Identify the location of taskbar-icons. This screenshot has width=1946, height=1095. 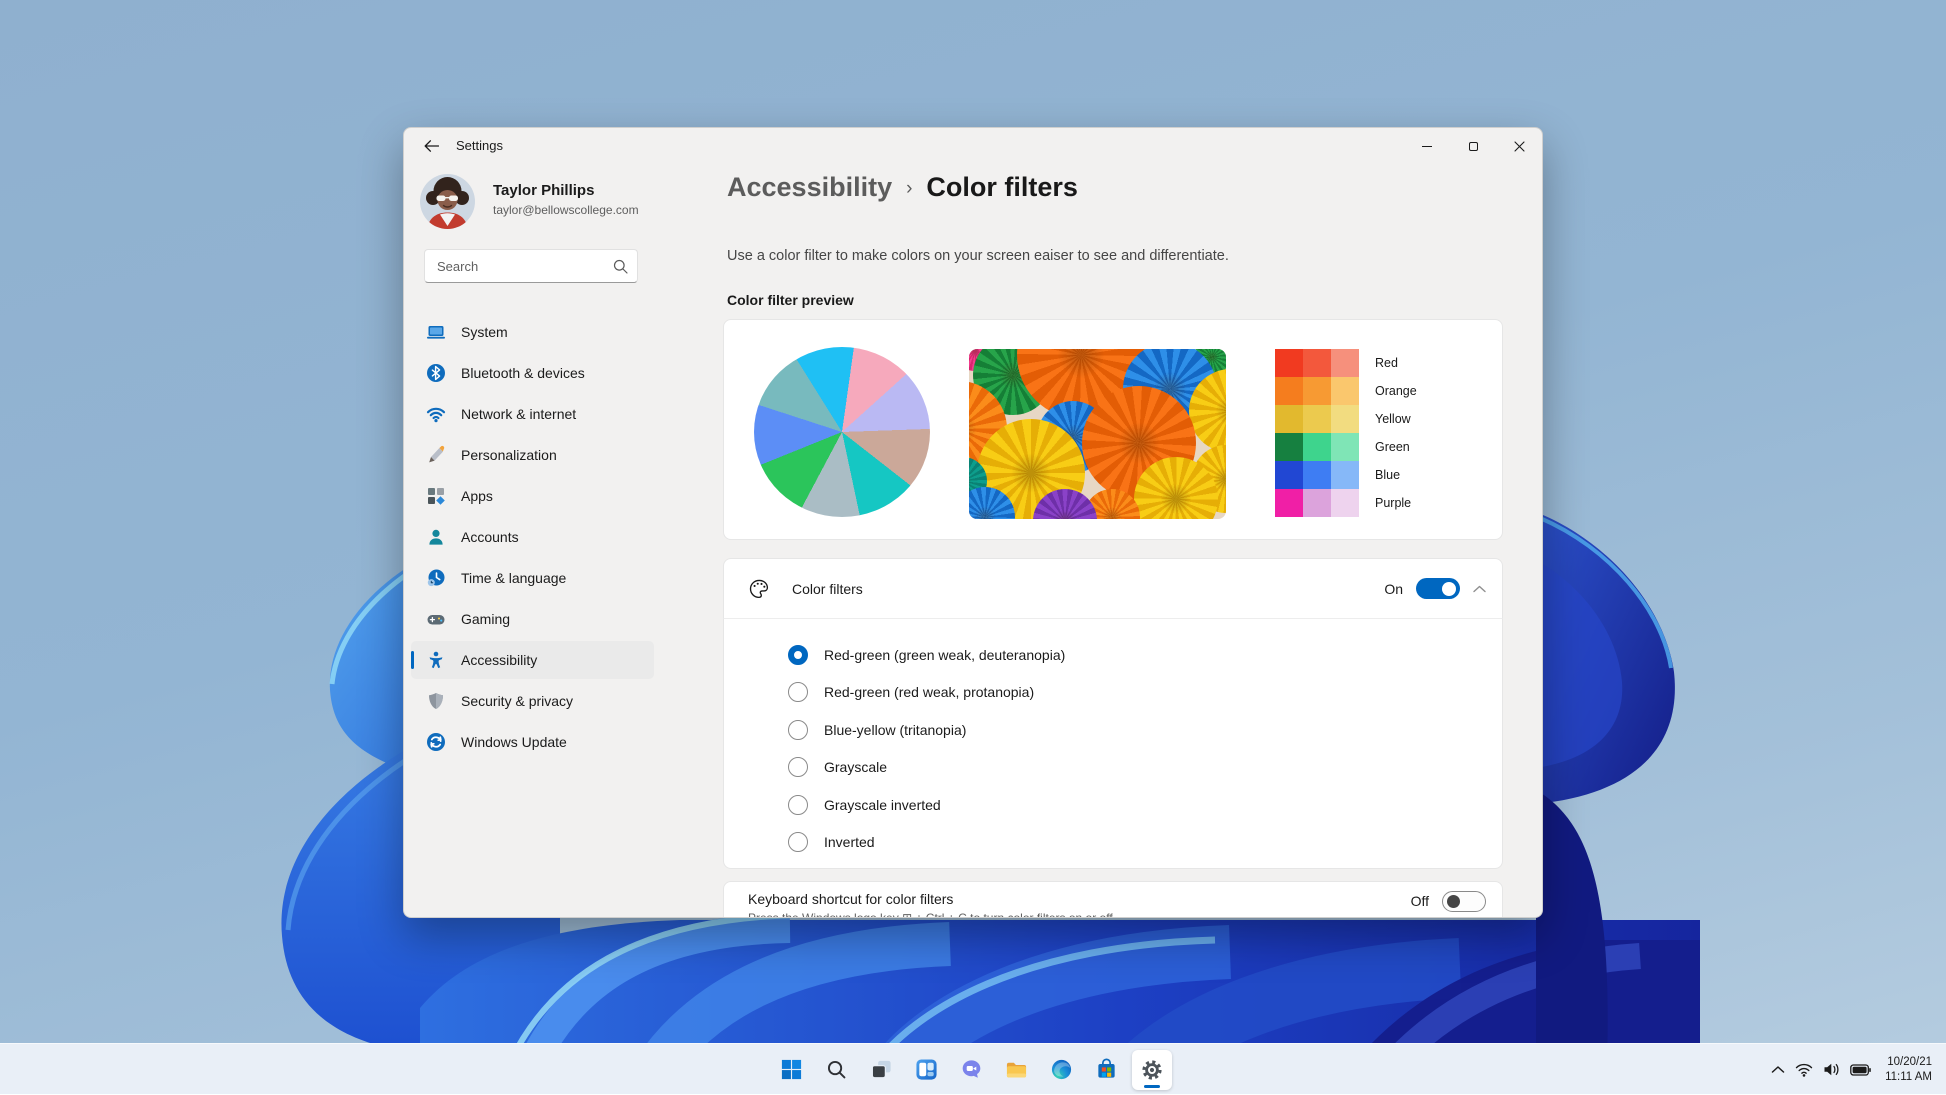
(971, 1069).